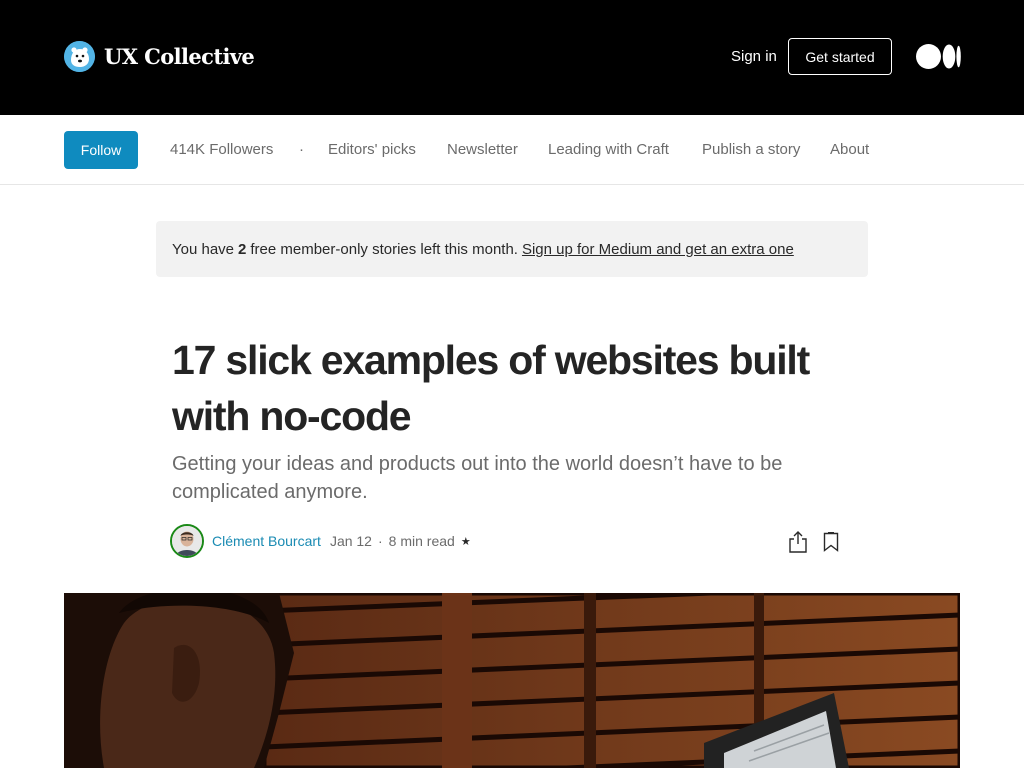  Describe the element at coordinates (187, 541) in the screenshot. I see `author-avatar` at that location.